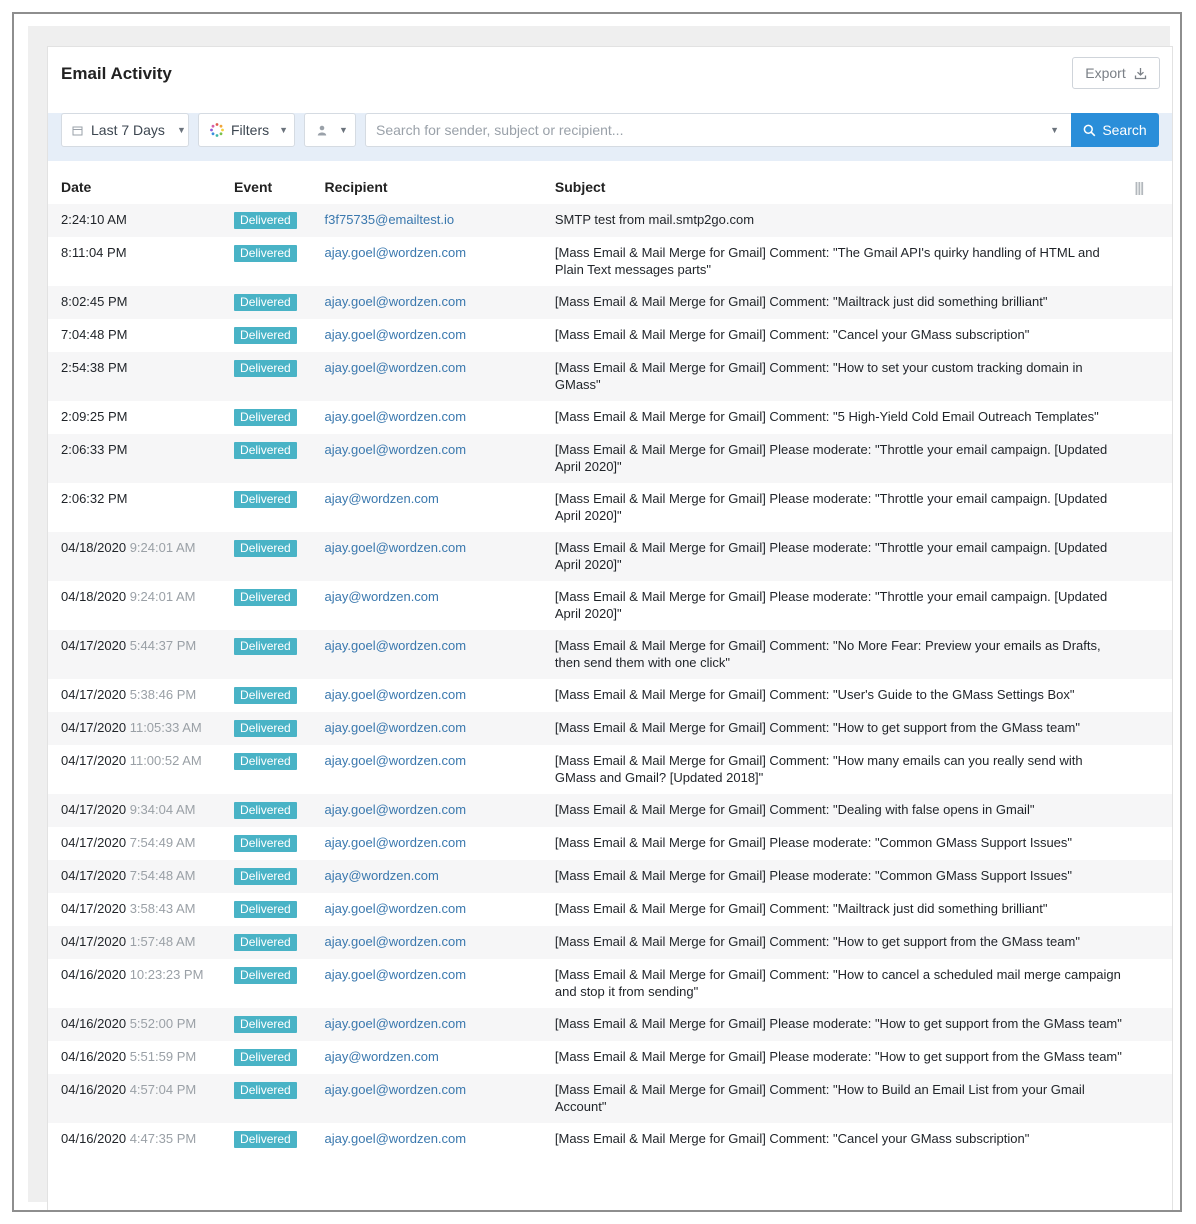  What do you see at coordinates (330, 130) in the screenshot?
I see `user-dropdown: ▼` at bounding box center [330, 130].